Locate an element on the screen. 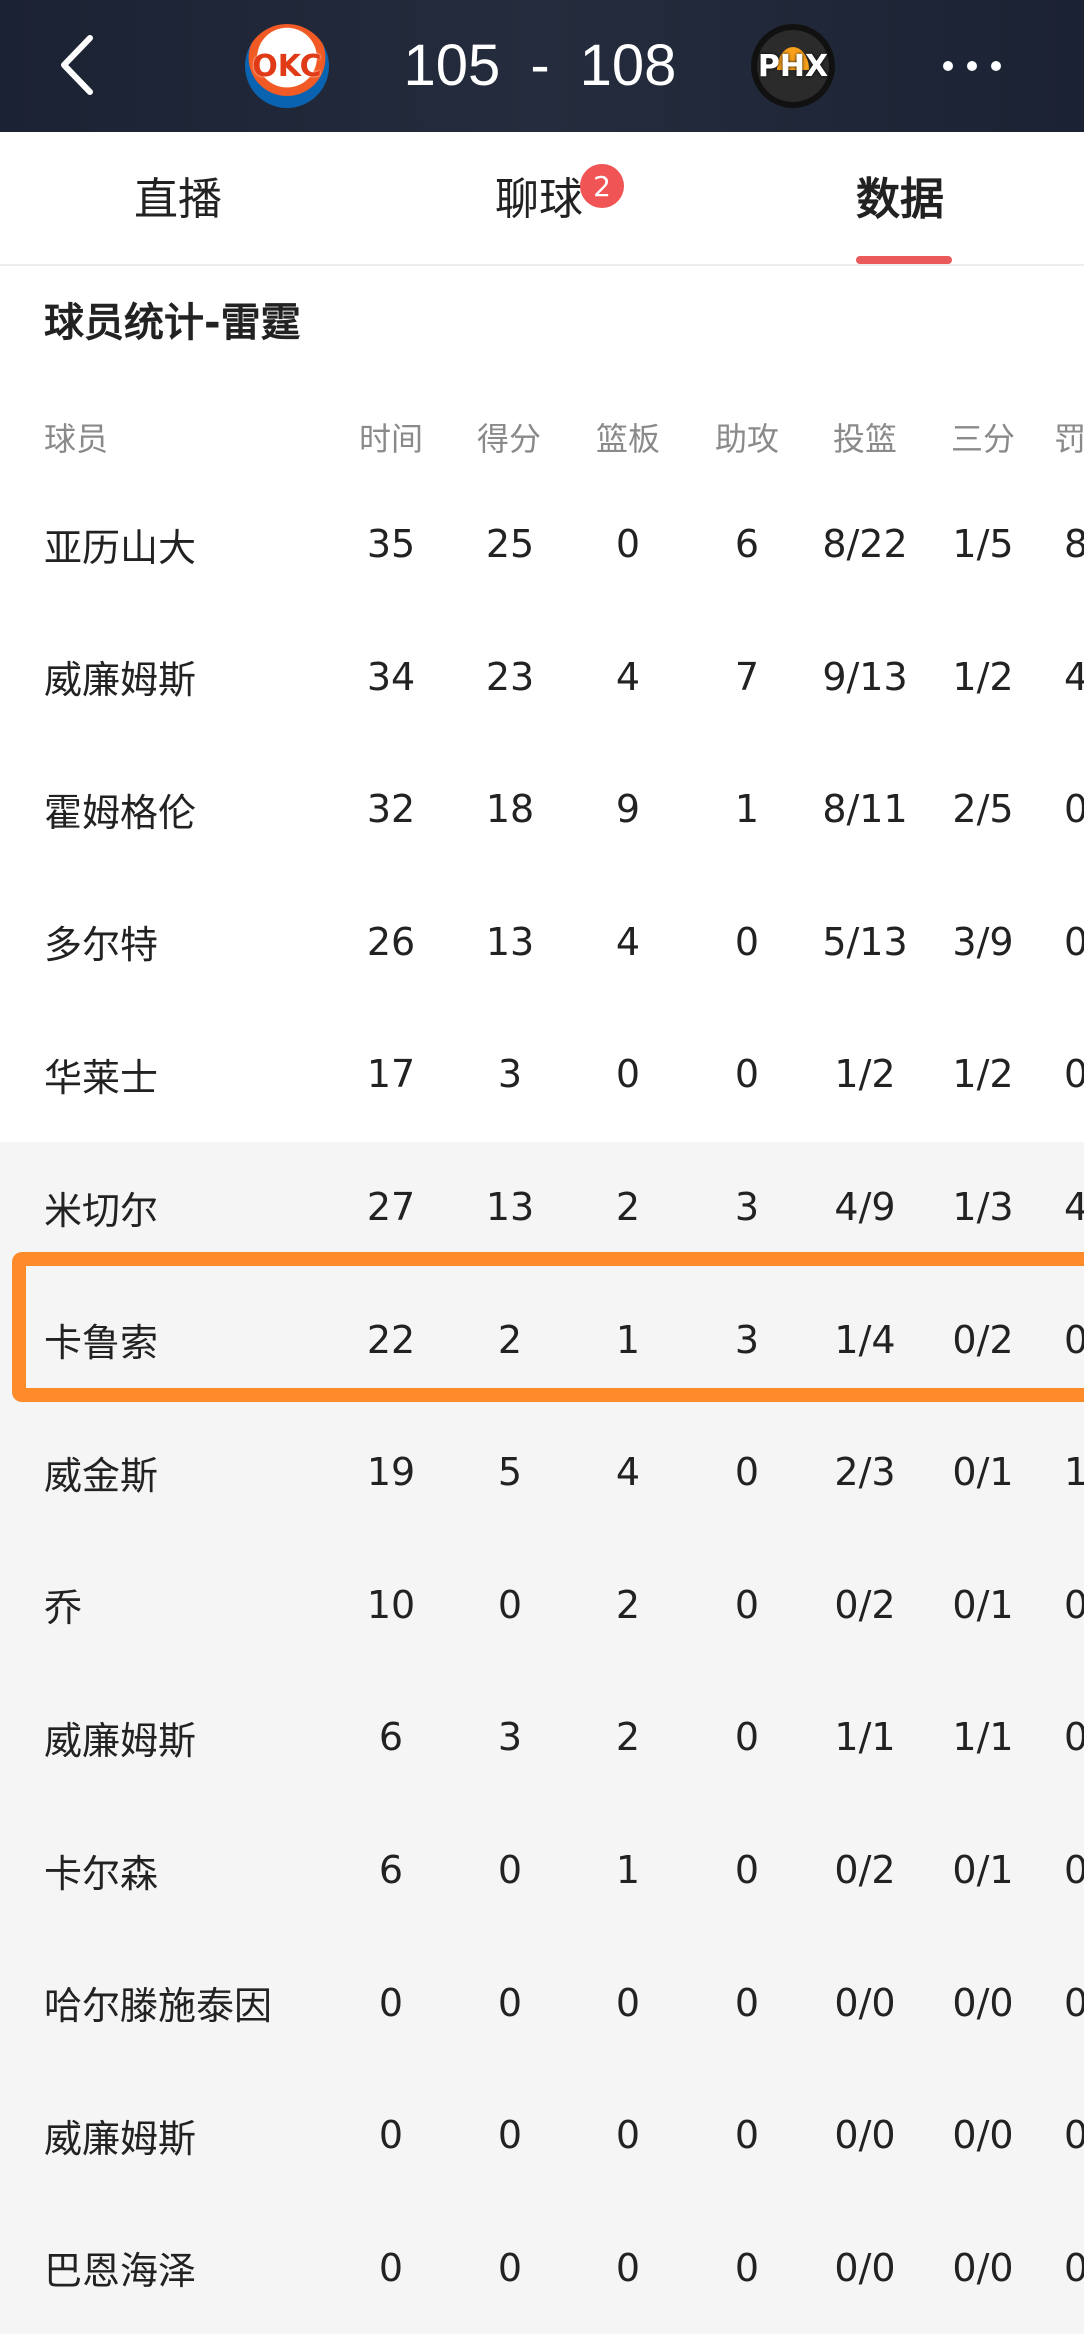  home-team-logo: OKC is located at coordinates (287, 66).